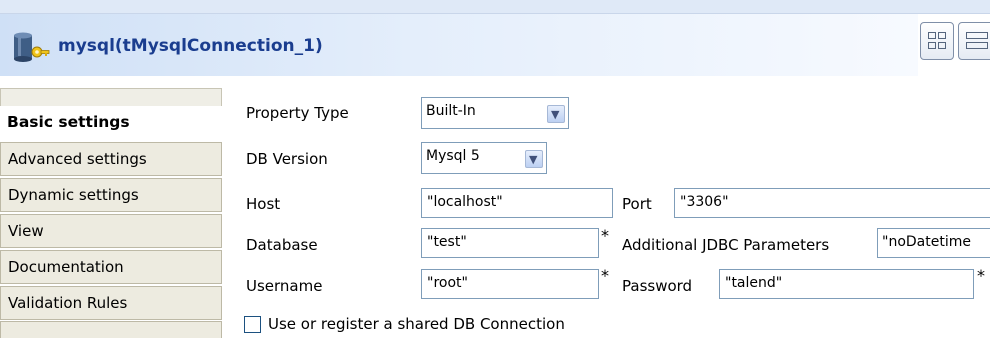 The height and width of the screenshot is (338, 990). I want to click on shared-connection-label: Use or register a shared DB Connection, so click(416, 324).